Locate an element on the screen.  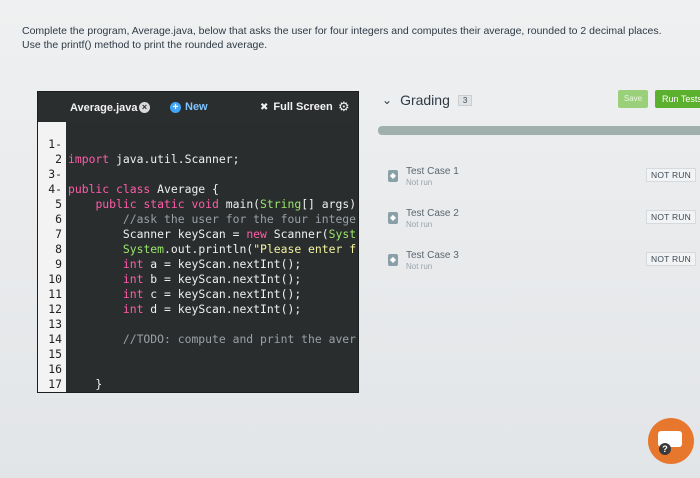
test-case-name: Test Case 3 is located at coordinates (432, 255).